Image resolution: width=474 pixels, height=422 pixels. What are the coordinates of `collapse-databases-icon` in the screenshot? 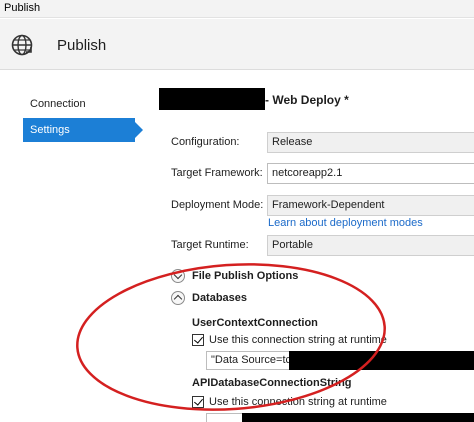 It's located at (178, 298).